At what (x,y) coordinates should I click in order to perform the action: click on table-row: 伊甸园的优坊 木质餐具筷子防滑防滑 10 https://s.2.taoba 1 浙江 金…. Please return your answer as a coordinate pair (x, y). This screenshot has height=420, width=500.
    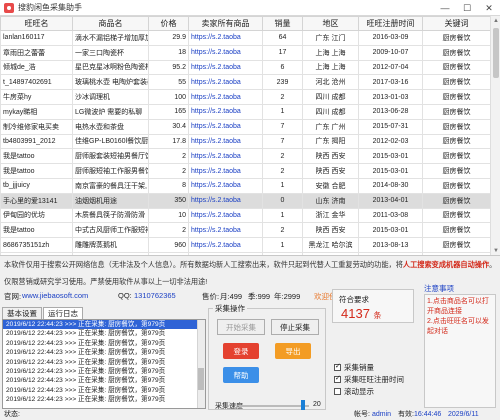
    Looking at the image, I should click on (245, 215).